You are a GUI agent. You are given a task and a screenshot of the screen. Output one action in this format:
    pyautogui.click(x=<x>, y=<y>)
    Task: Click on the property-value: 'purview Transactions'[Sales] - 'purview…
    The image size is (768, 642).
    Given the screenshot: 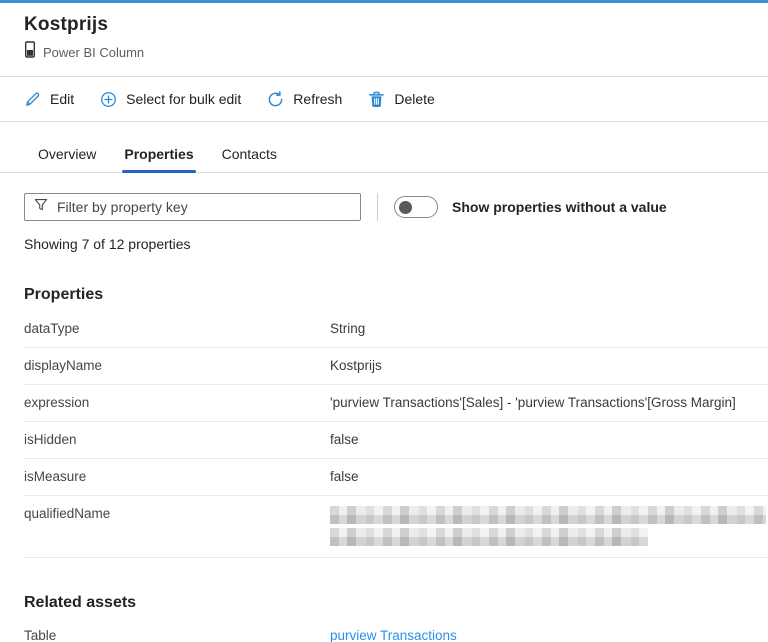 What is the action you would take?
    pyautogui.click(x=533, y=402)
    